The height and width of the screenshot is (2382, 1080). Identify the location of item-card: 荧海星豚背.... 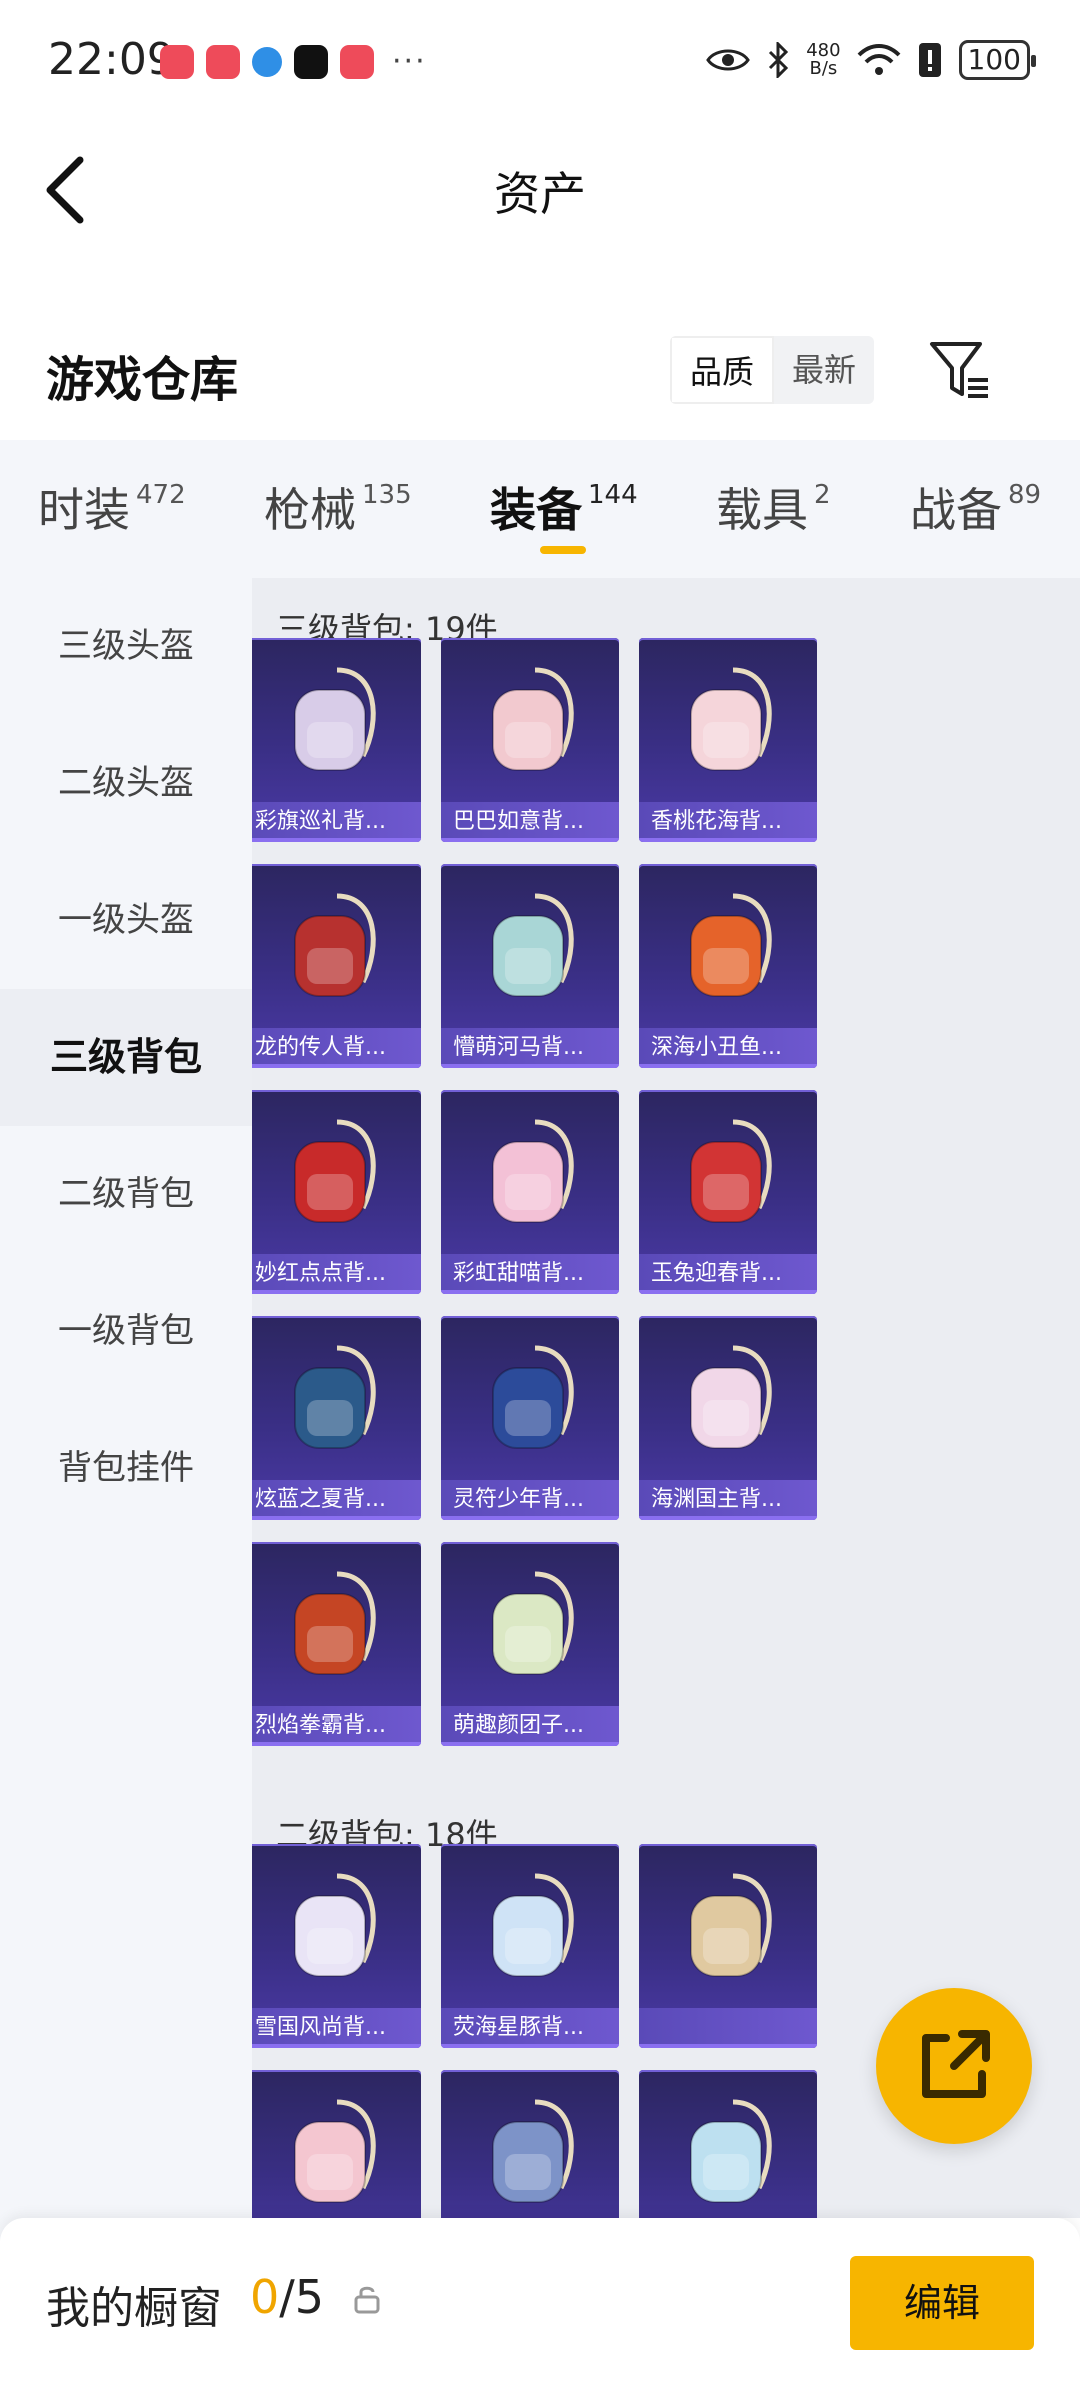
(530, 1946).